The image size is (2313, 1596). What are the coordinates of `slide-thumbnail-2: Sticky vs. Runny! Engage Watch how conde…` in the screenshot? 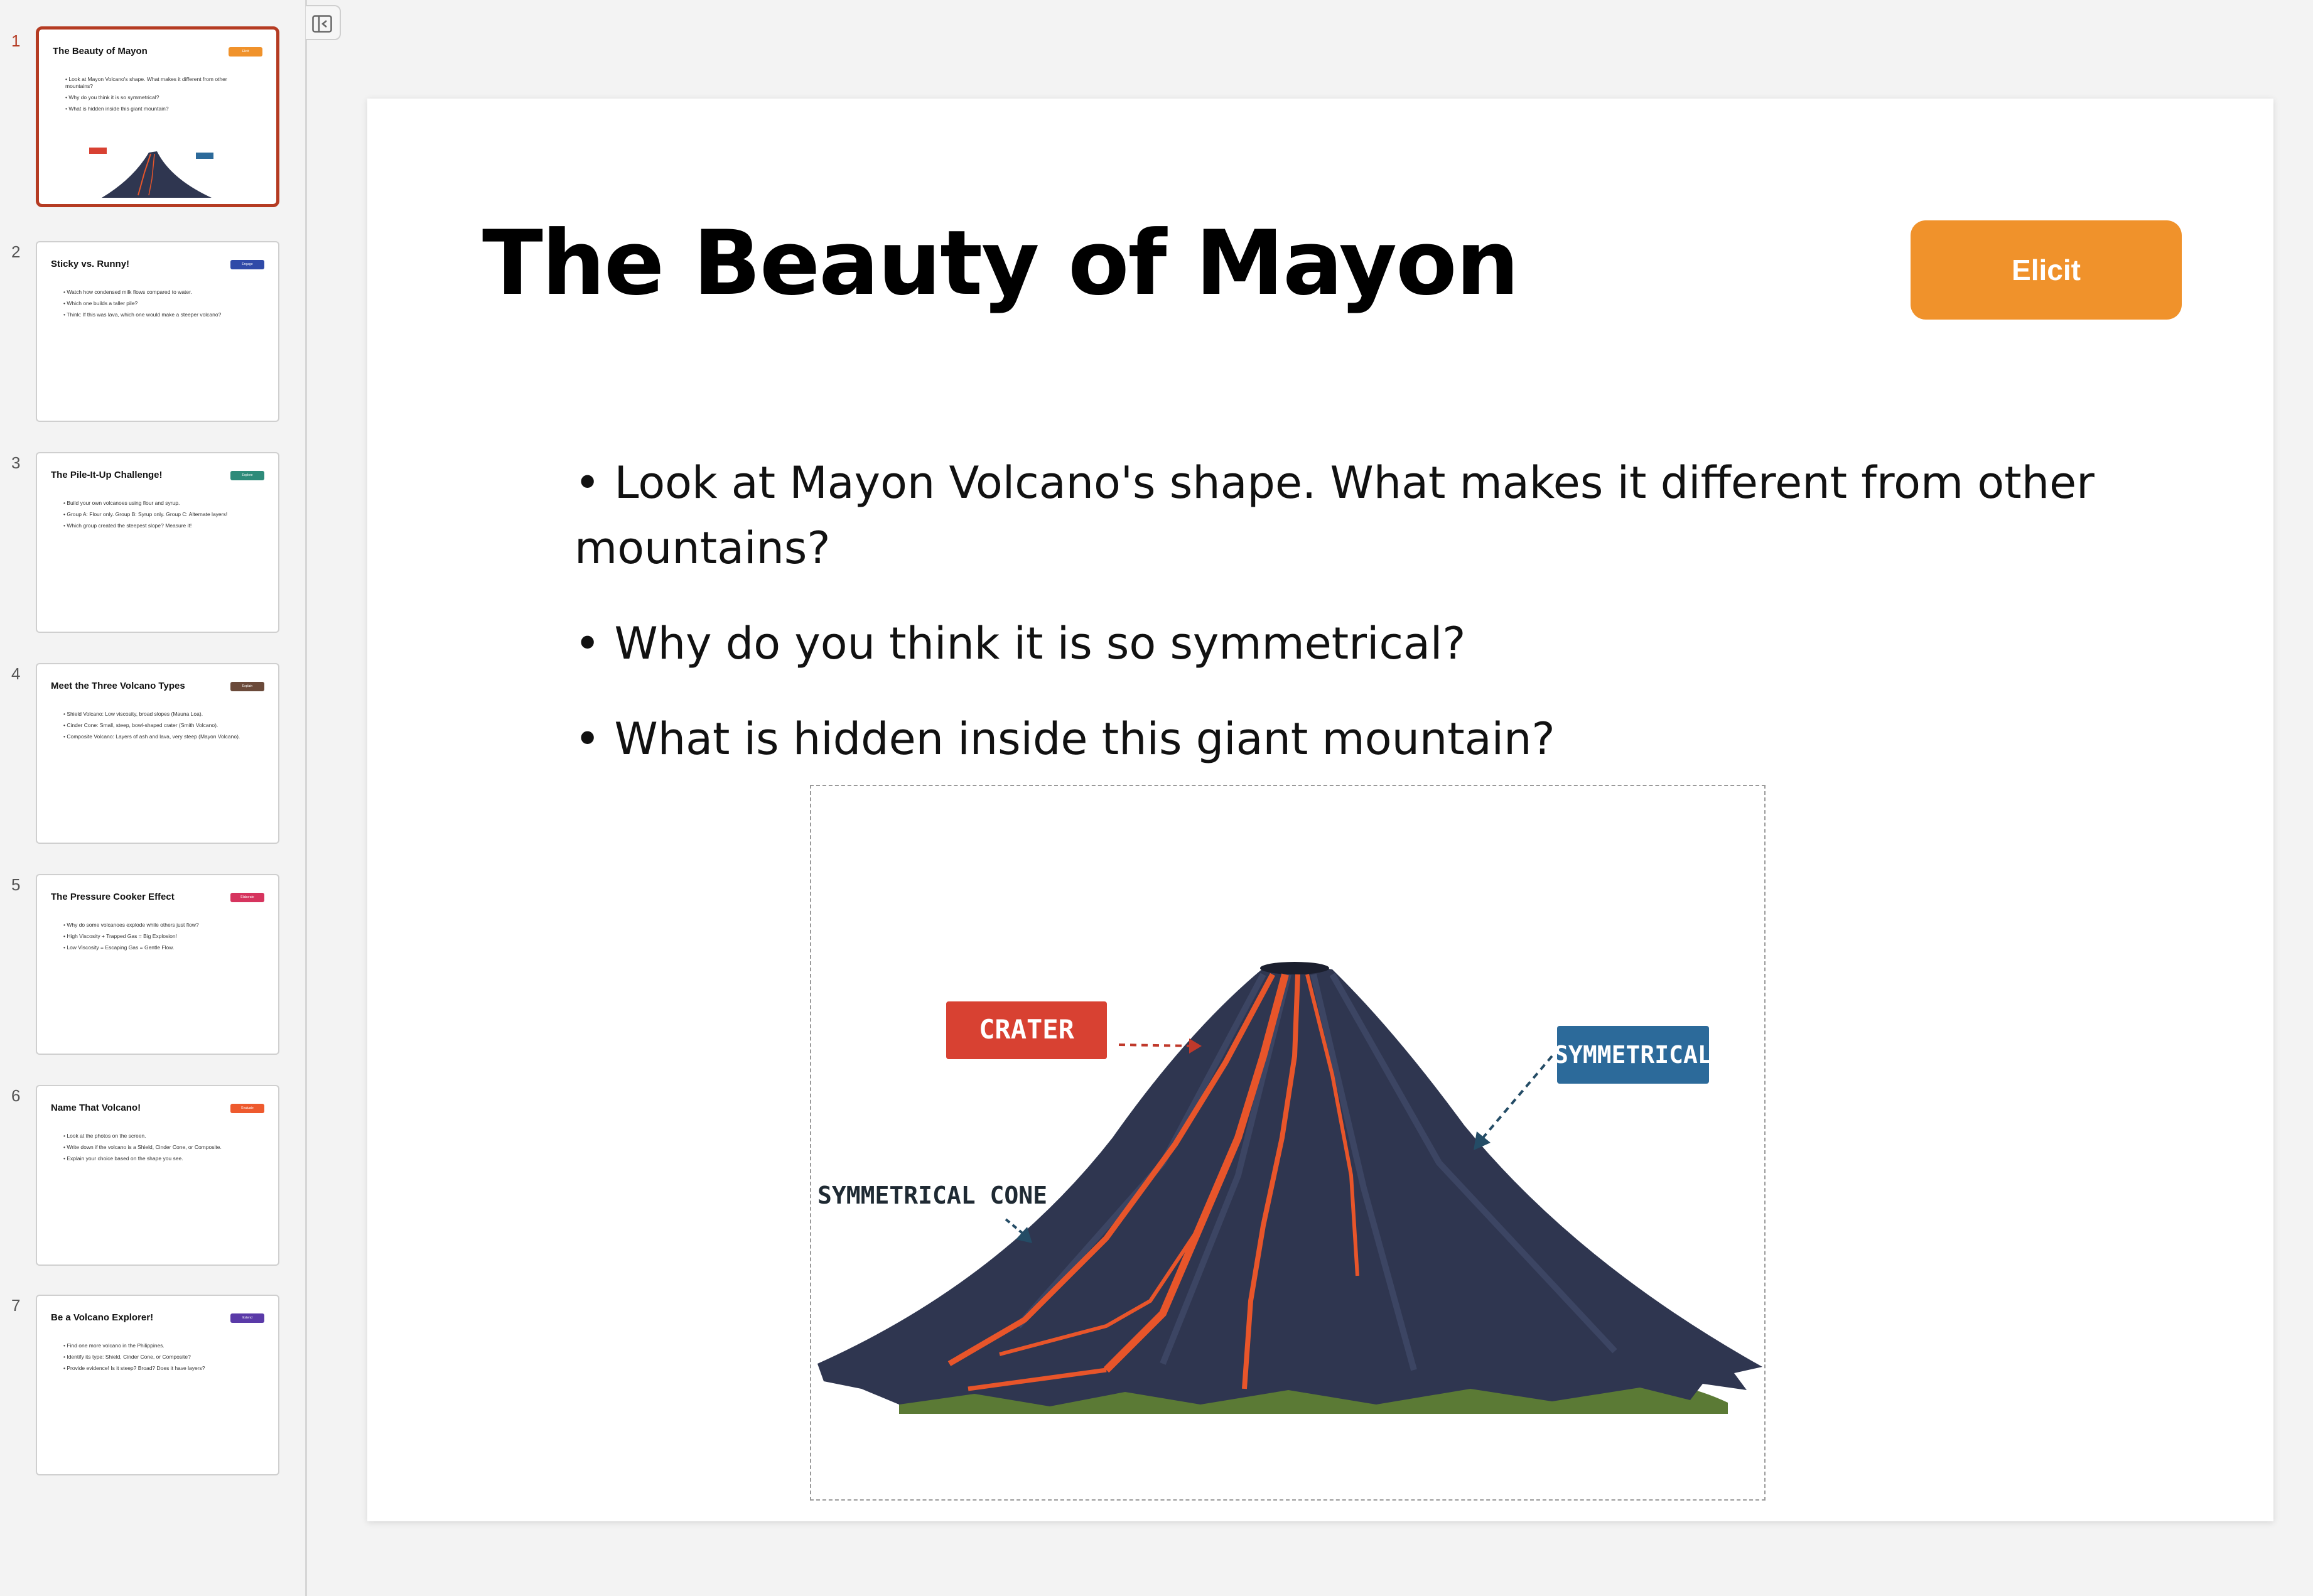 It's located at (157, 331).